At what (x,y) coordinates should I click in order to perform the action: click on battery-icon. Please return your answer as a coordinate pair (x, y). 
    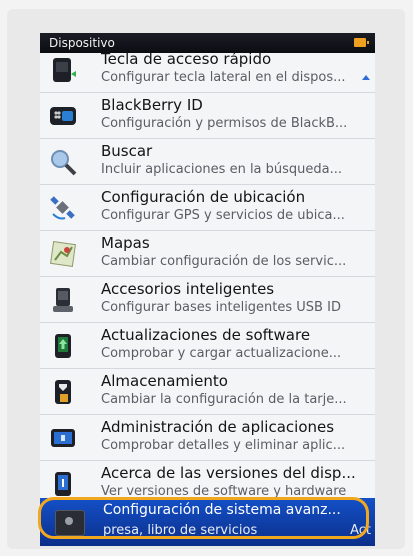
    Looking at the image, I should click on (361, 42).